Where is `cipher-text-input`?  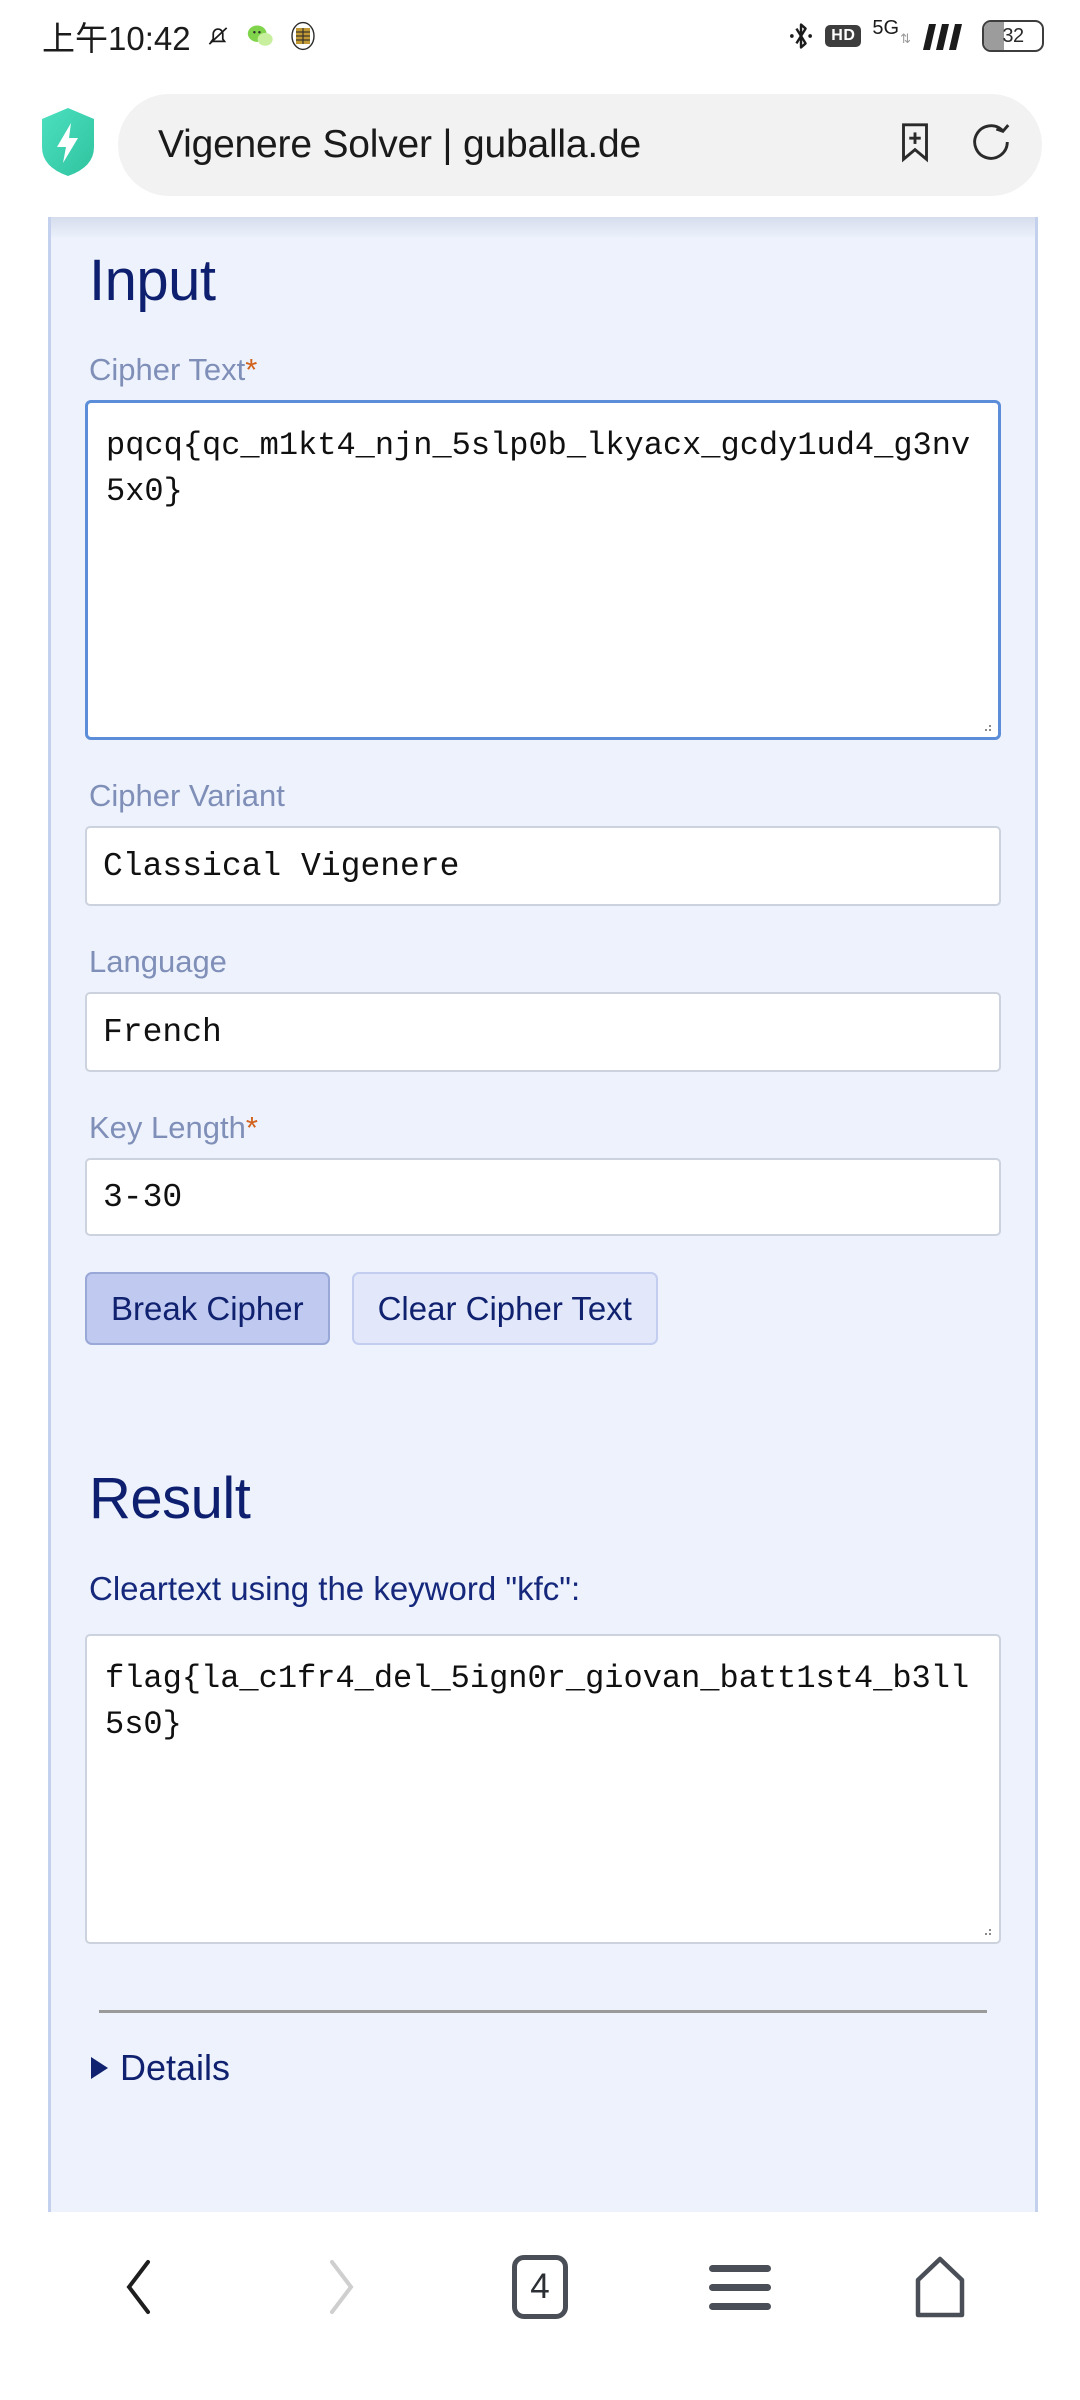 cipher-text-input is located at coordinates (543, 570).